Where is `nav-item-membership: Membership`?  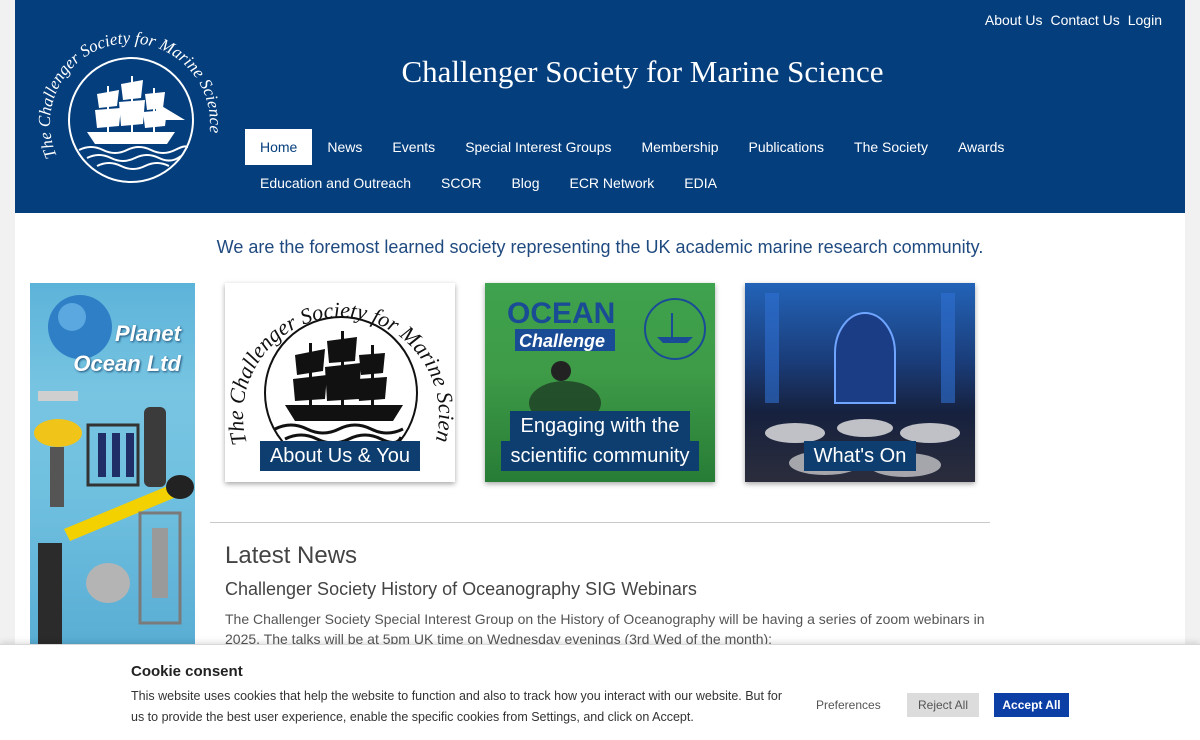
nav-item-membership: Membership is located at coordinates (679, 147).